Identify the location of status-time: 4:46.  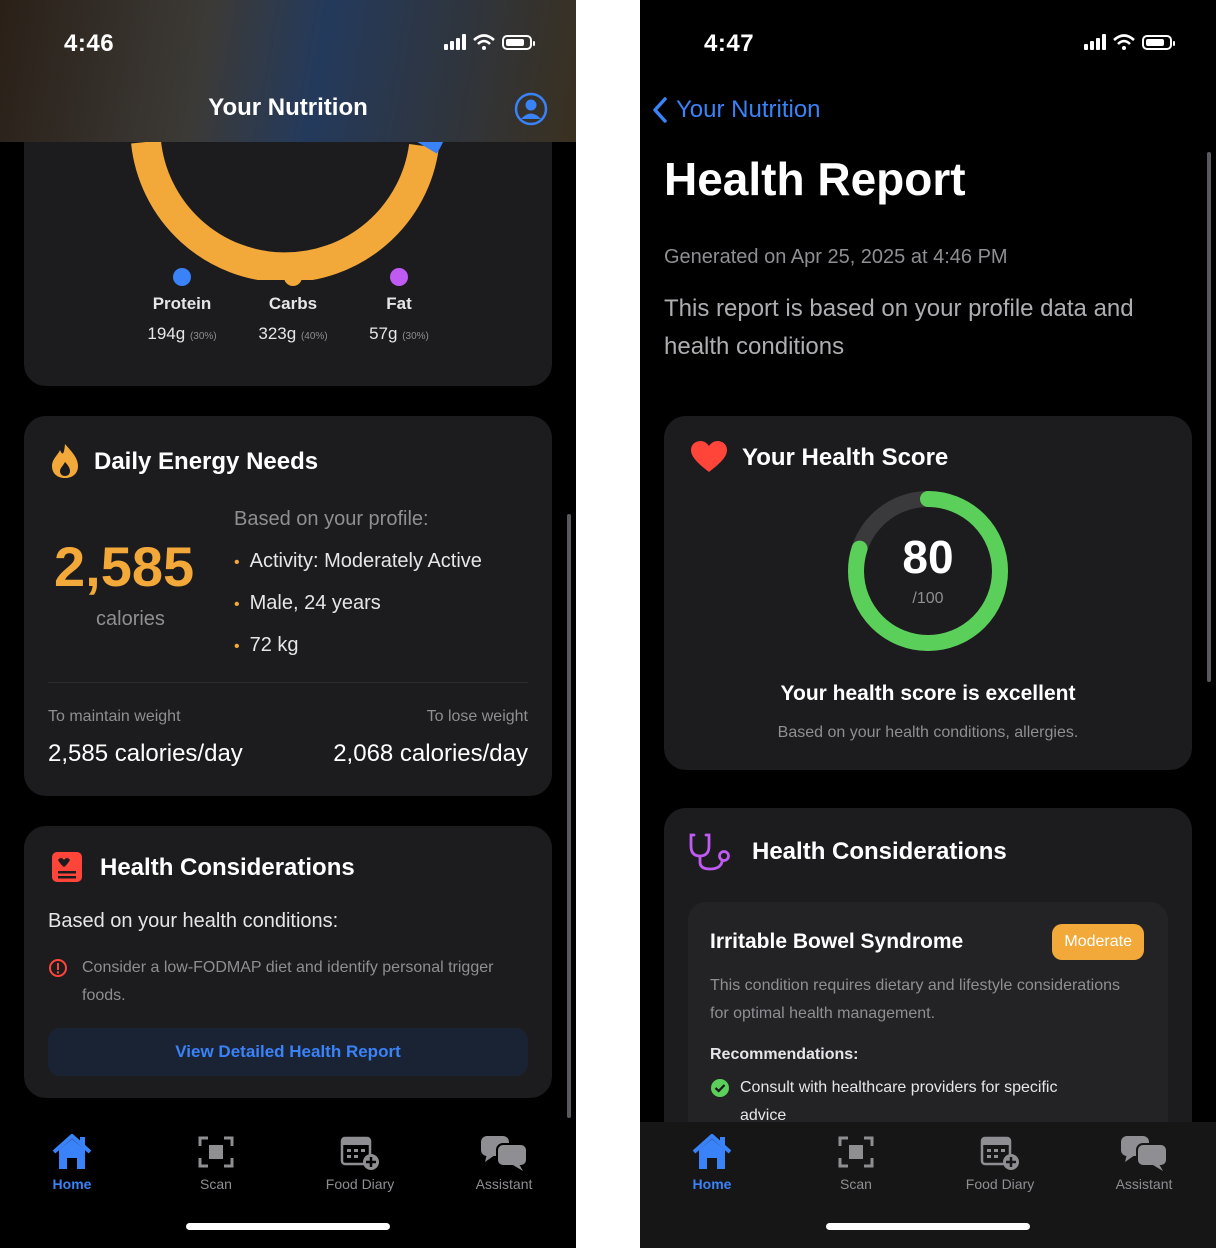
(89, 43).